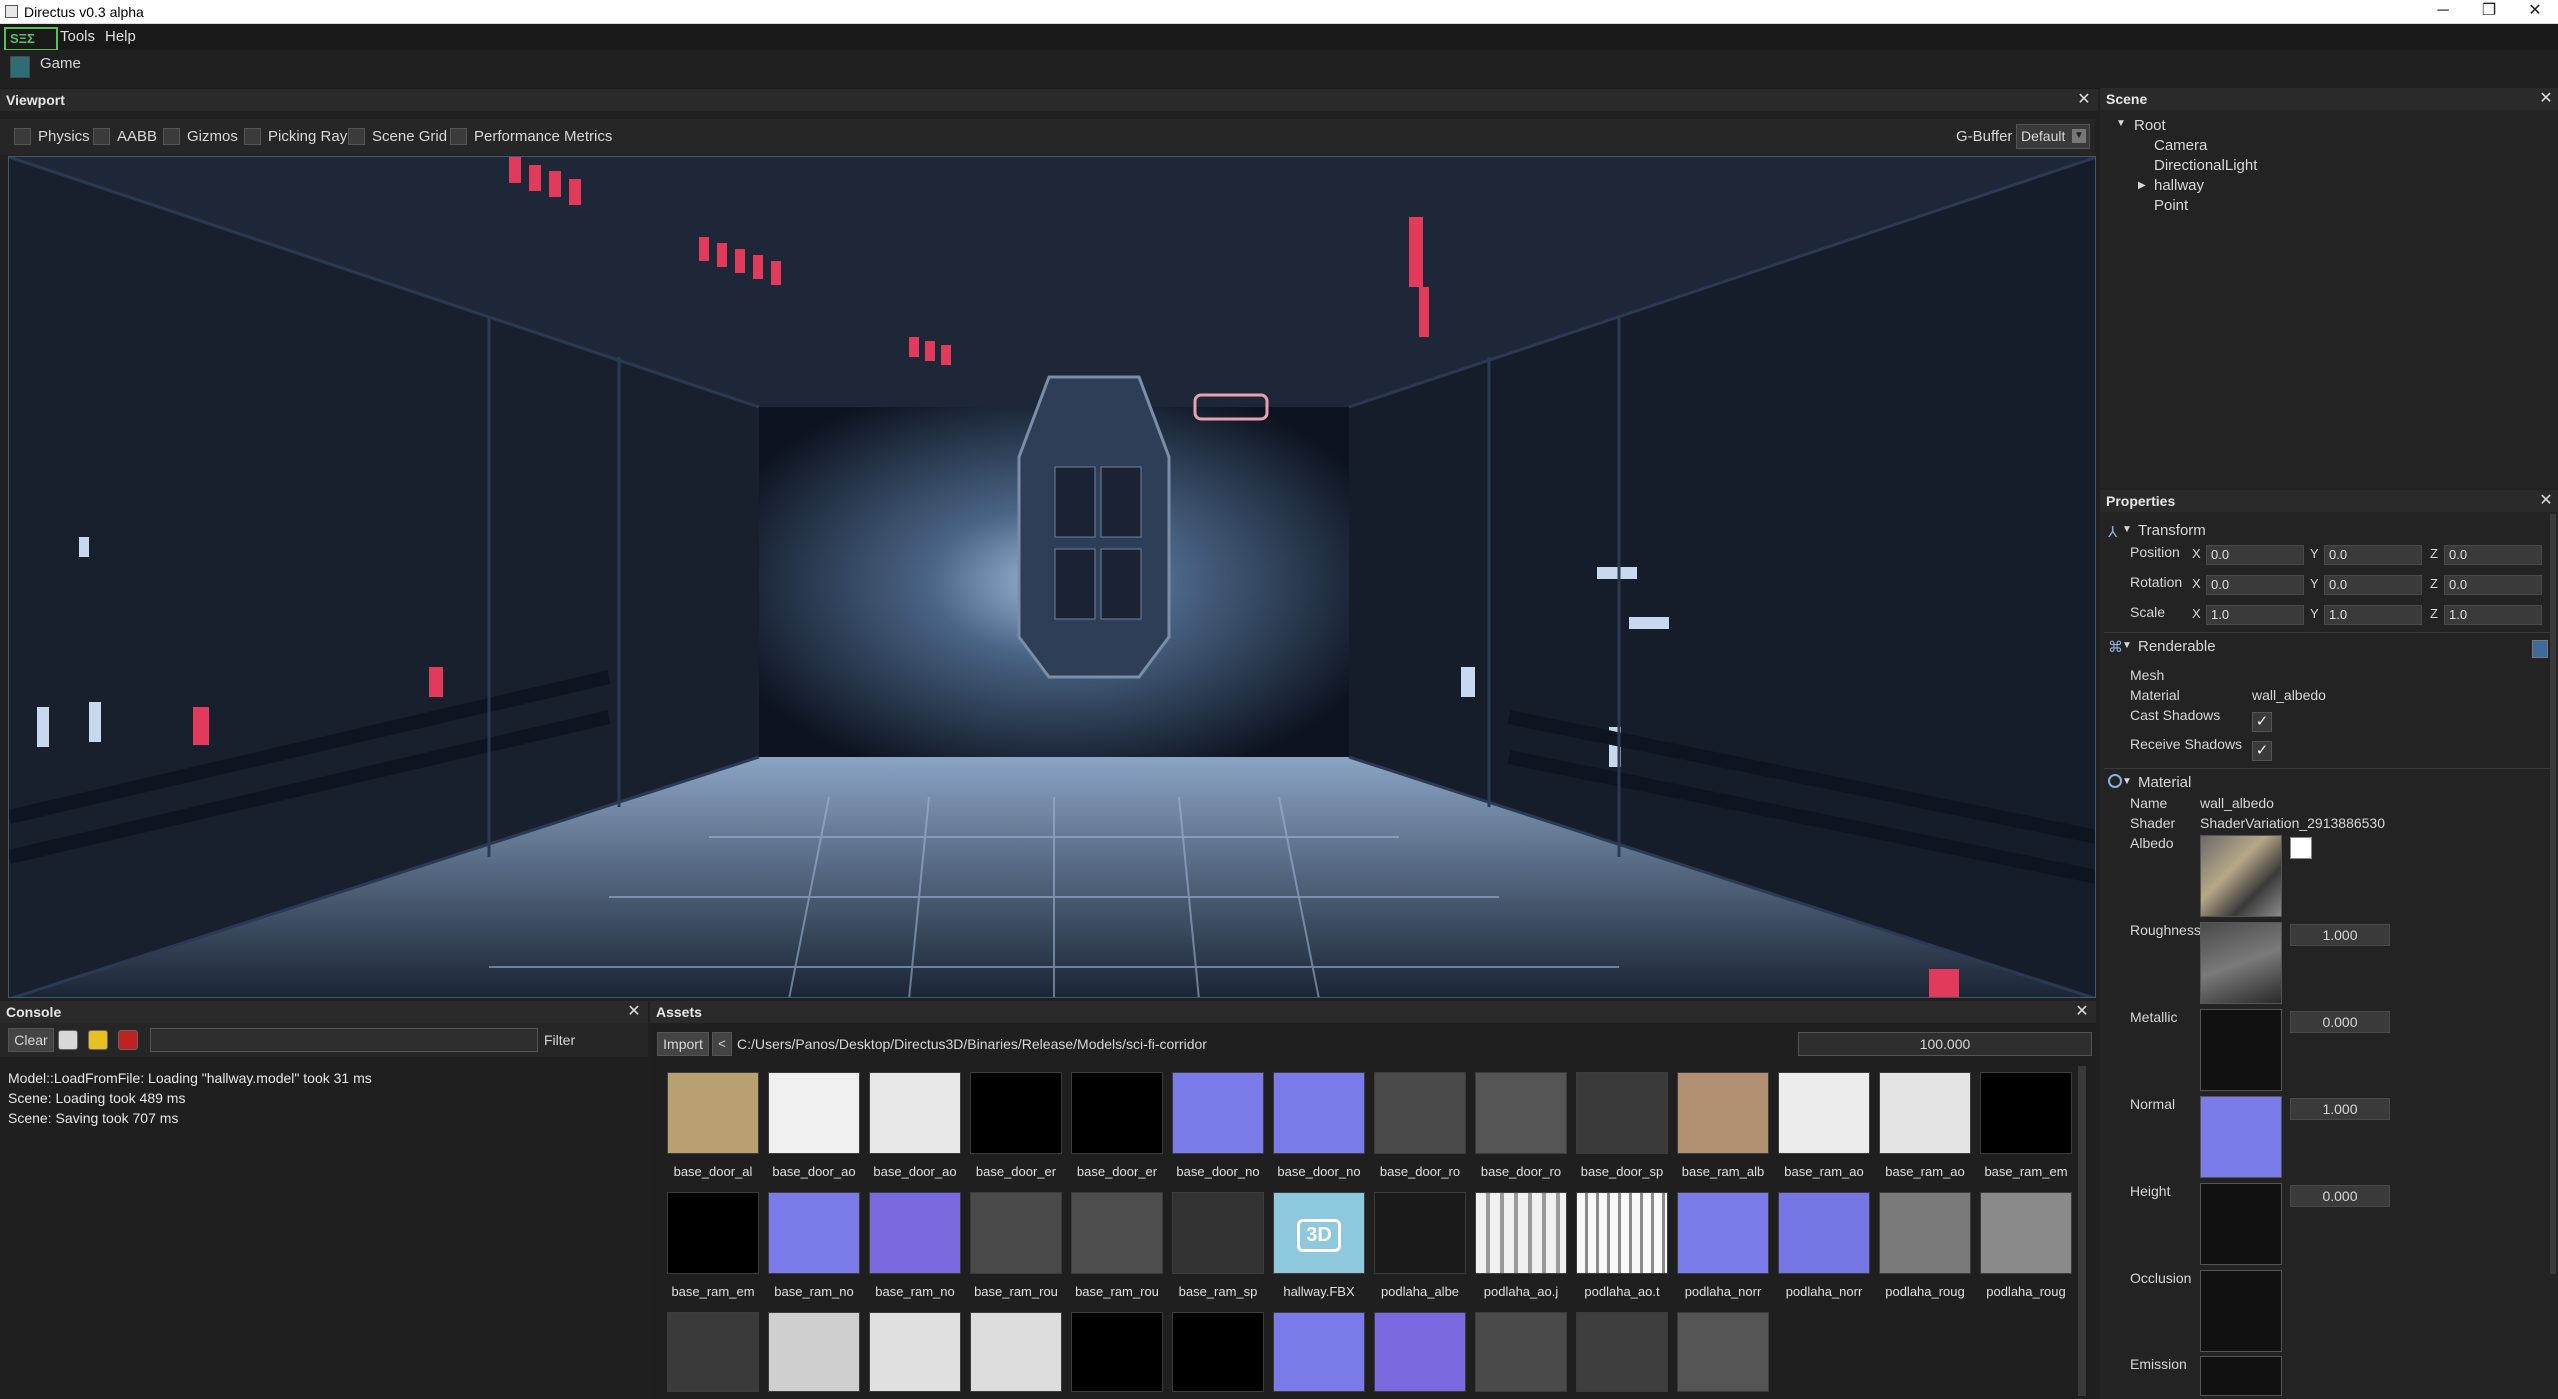 The image size is (2558, 1399). What do you see at coordinates (120, 36) in the screenshot?
I see `menu-help: Help` at bounding box center [120, 36].